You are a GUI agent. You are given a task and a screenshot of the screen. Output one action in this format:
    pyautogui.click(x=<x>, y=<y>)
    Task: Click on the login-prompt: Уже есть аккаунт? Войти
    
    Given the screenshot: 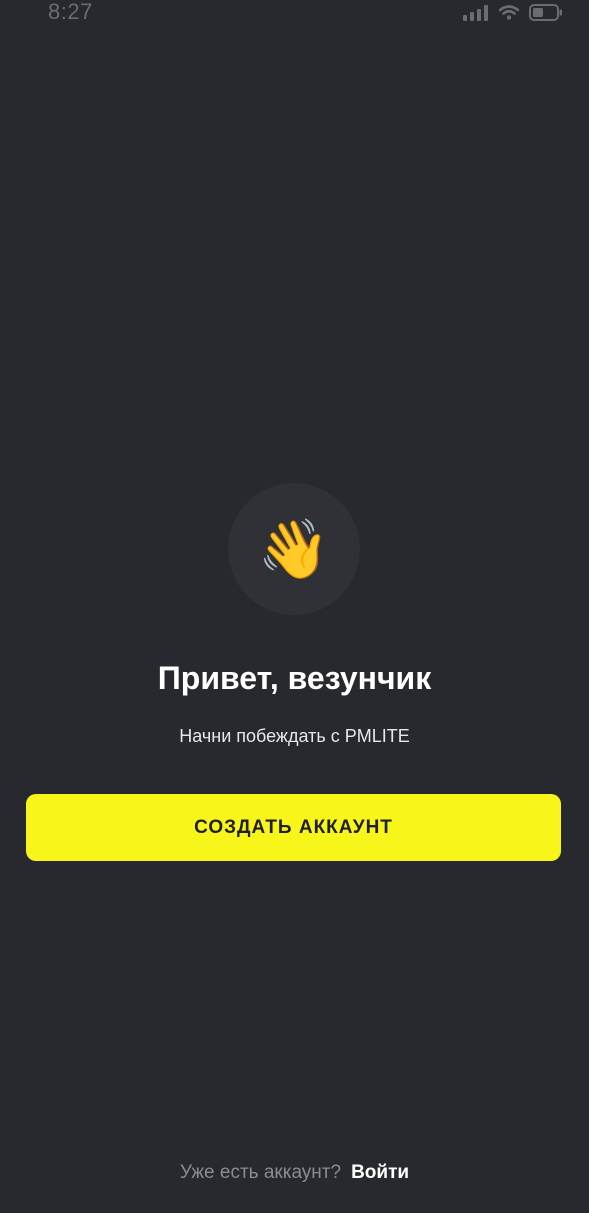 What is the action you would take?
    pyautogui.click(x=294, y=1173)
    